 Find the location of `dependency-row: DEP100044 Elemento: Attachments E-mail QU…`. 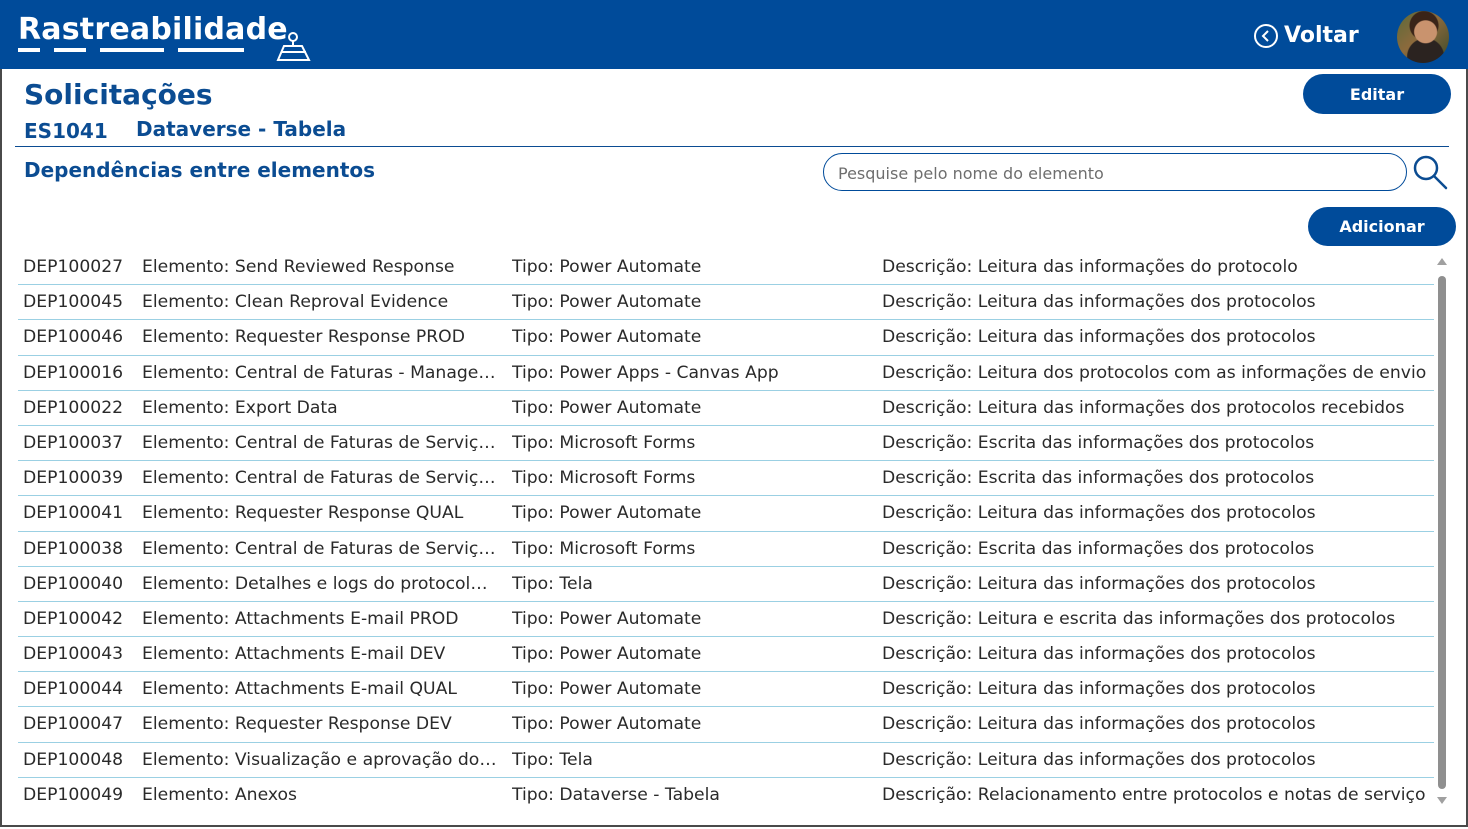

dependency-row: DEP100044 Elemento: Attachments E-mail QU… is located at coordinates (726, 690).